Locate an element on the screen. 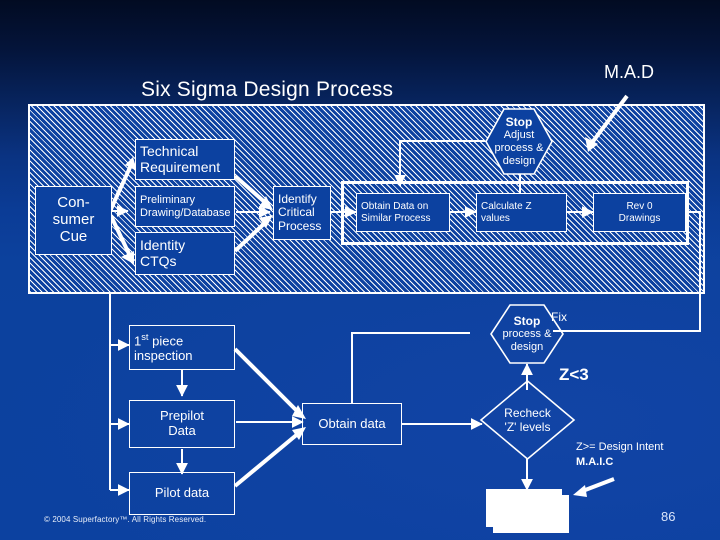 This screenshot has height=540, width=720. pilot-data-line-1: Pilot data is located at coordinates (182, 493).